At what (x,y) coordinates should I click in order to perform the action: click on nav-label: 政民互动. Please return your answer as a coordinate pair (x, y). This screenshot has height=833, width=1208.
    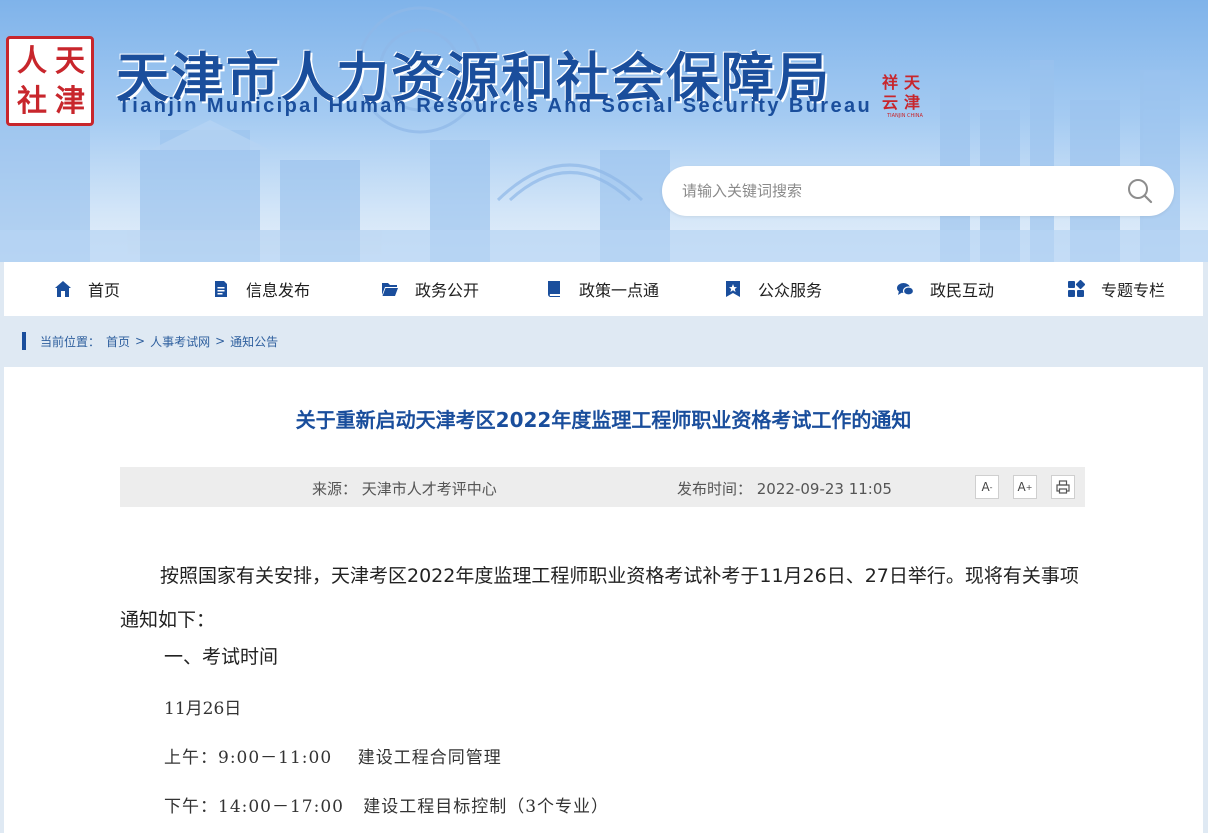
    Looking at the image, I should click on (962, 290).